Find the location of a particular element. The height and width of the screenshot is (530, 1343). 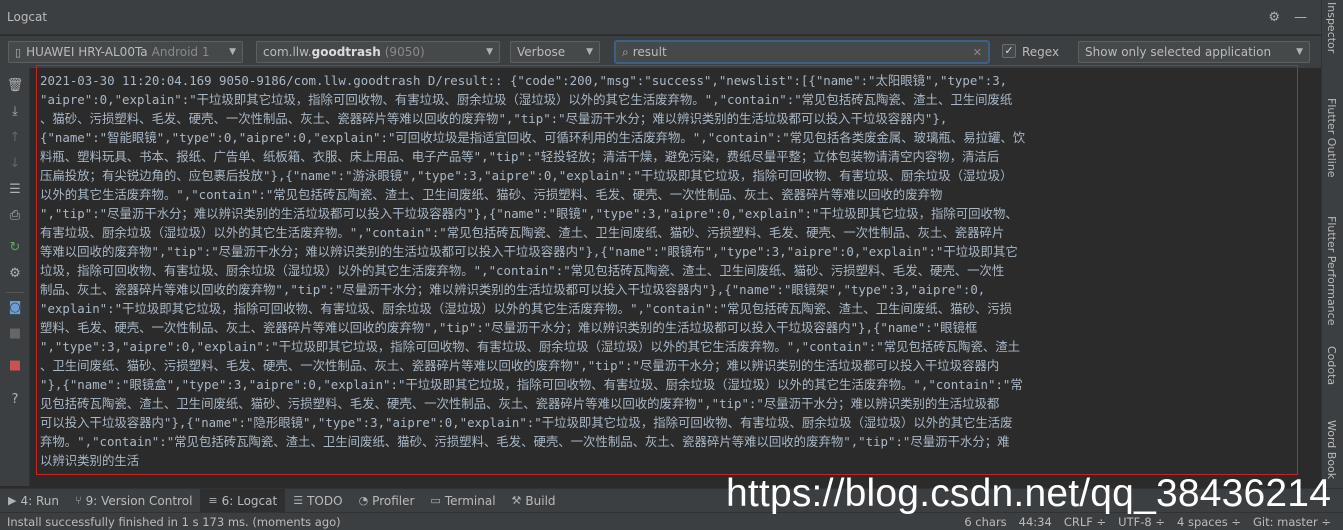

terminal-icon: ▭ is located at coordinates (435, 500).